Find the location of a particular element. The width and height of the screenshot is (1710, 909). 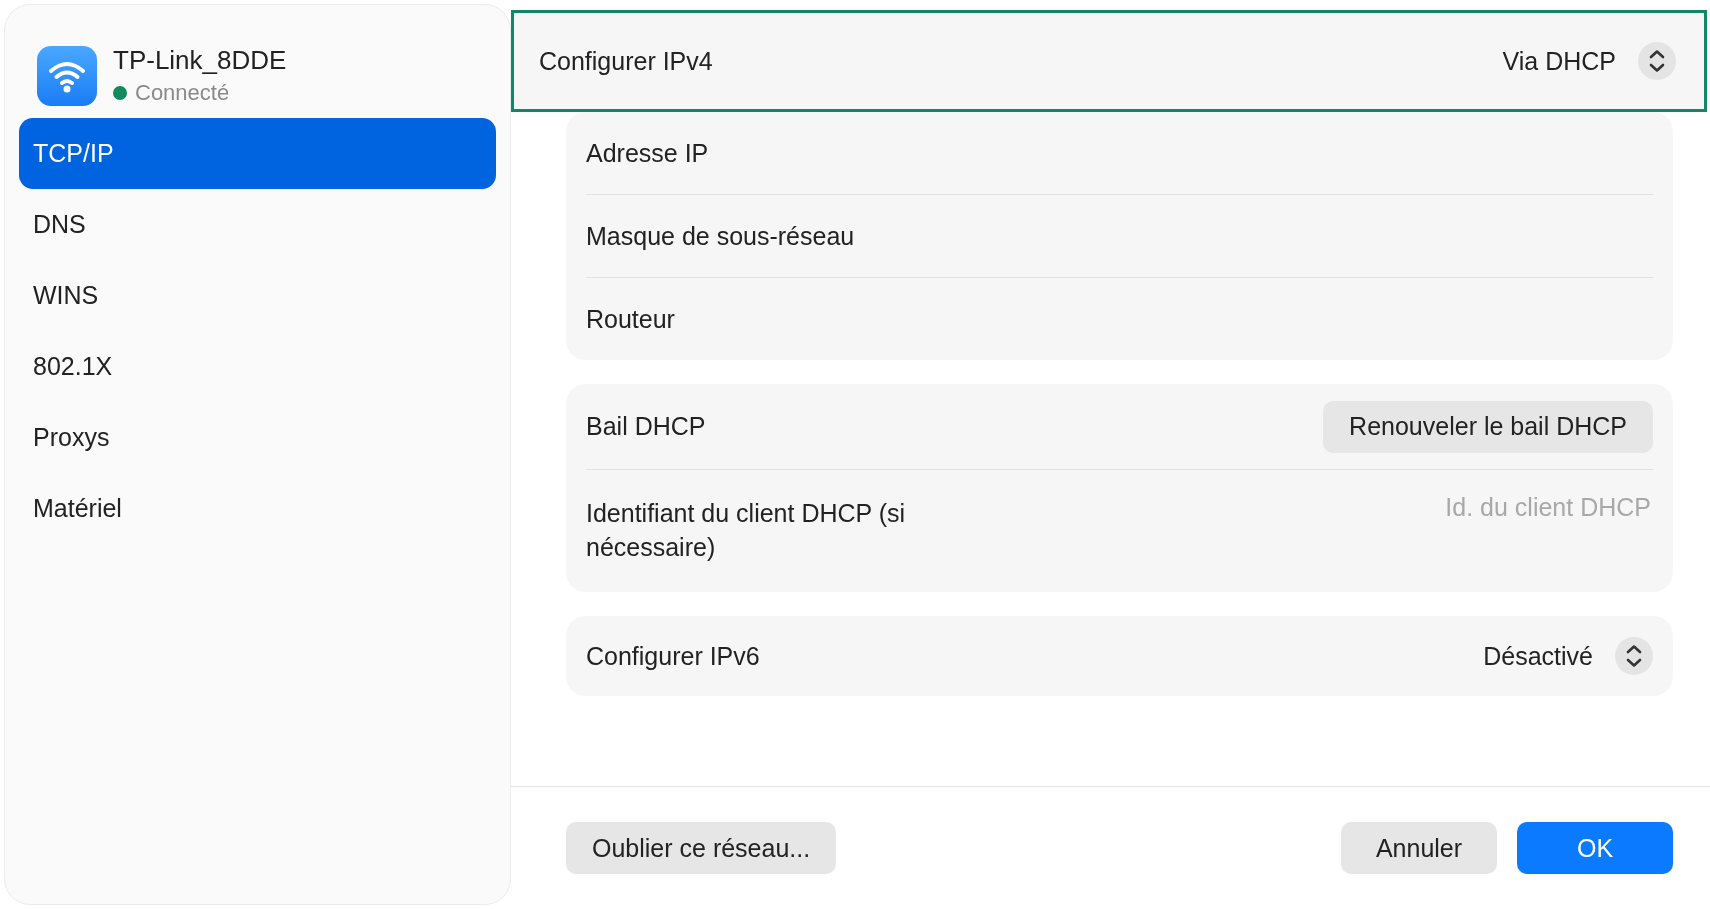

sidebar-item: WINS is located at coordinates (257, 295).